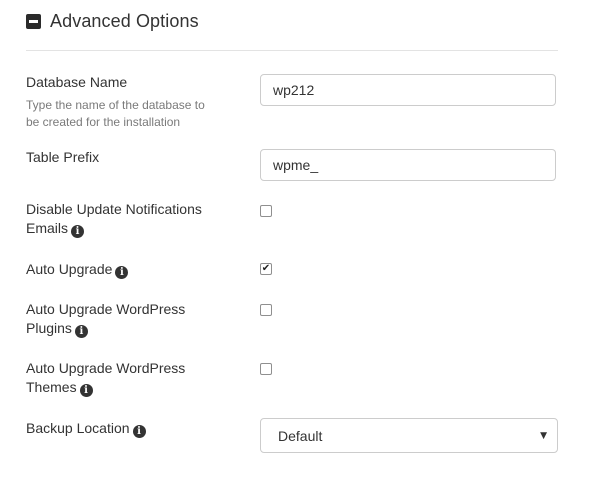 This screenshot has width=600, height=482. I want to click on database-name-help-line2: be created for the installation, so click(103, 122).